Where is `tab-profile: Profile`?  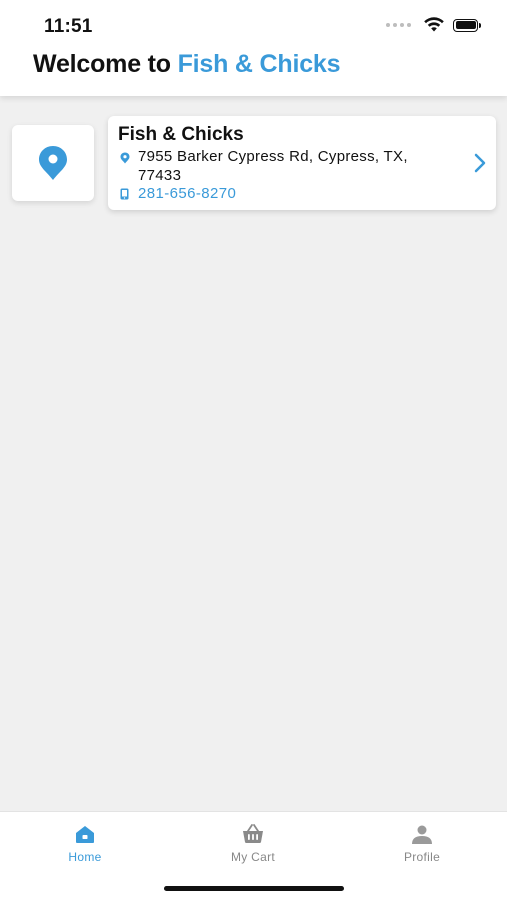
tab-profile: Profile is located at coordinates (422, 843).